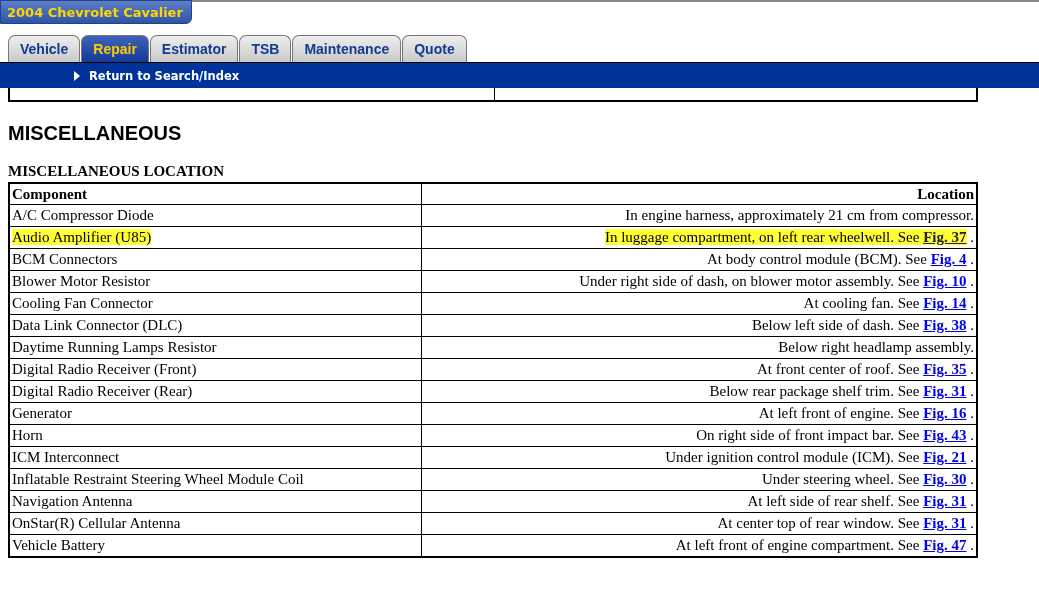  I want to click on table-cell: Cooling Fan Connector, so click(215, 303).